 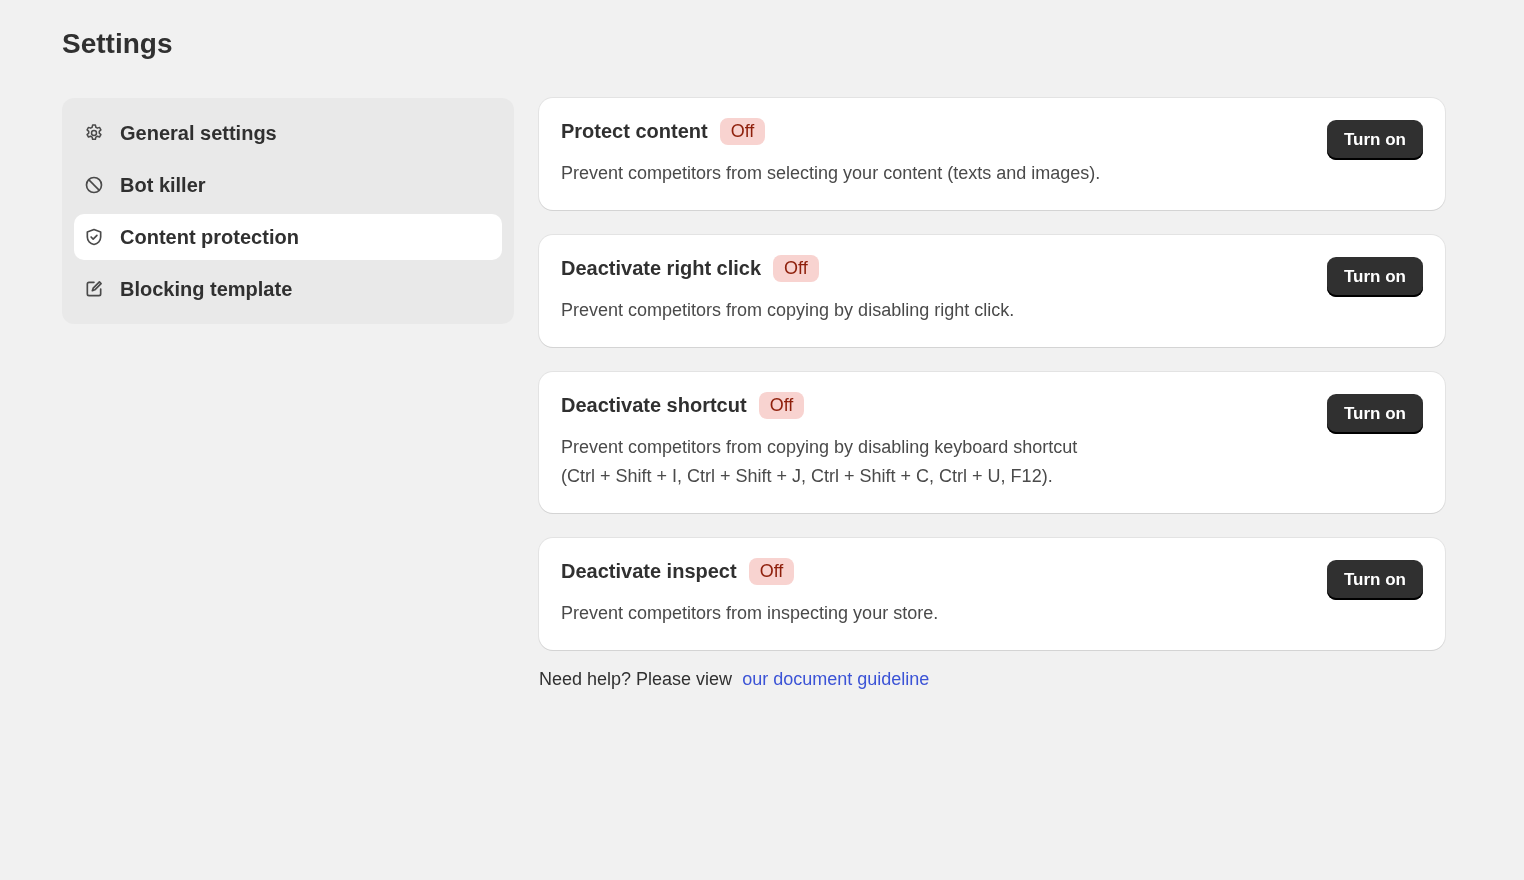 I want to click on settings-icon, so click(x=94, y=133).